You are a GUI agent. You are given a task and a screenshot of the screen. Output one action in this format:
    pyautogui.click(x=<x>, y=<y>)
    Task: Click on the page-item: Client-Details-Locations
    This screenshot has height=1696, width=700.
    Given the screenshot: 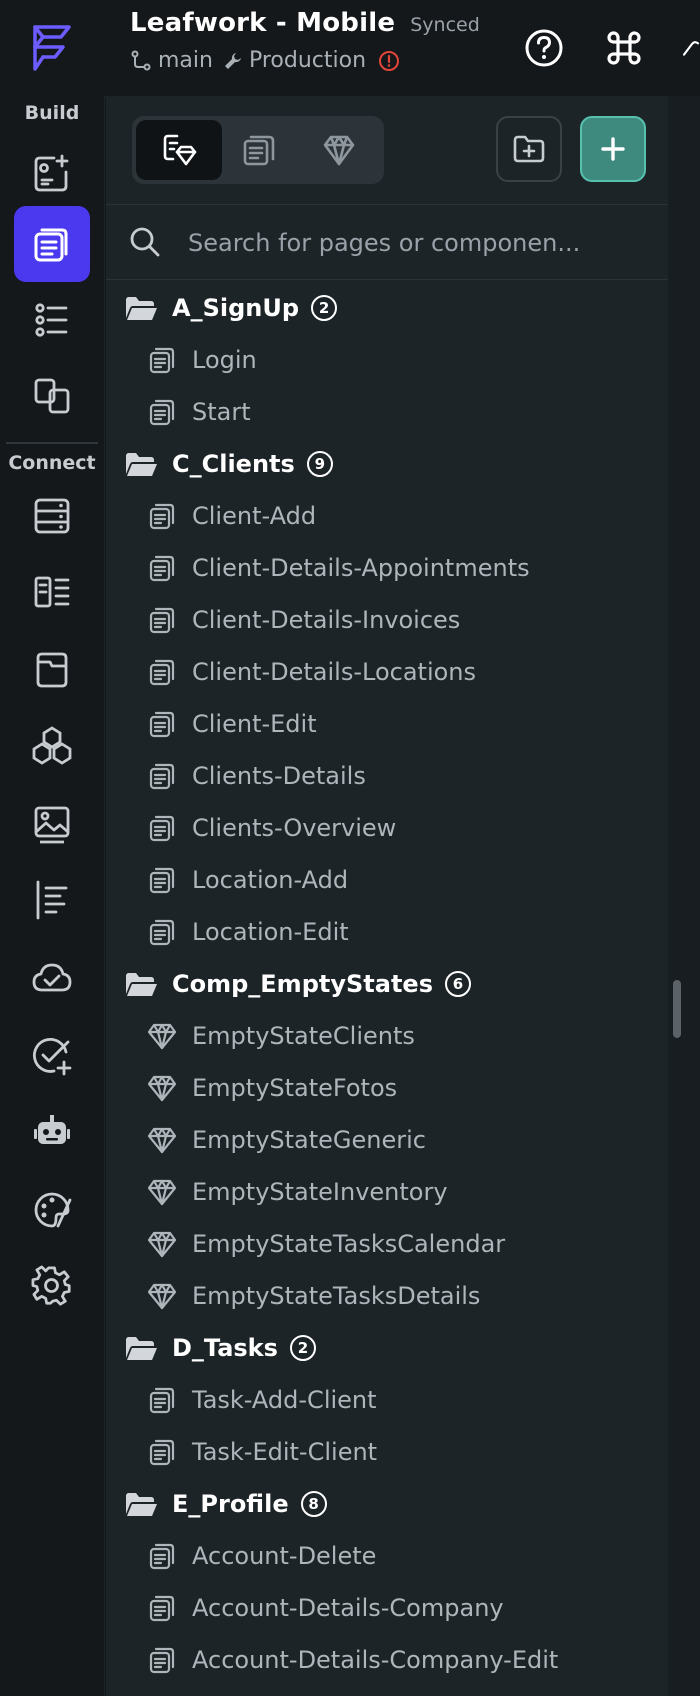 What is the action you would take?
    pyautogui.click(x=387, y=672)
    